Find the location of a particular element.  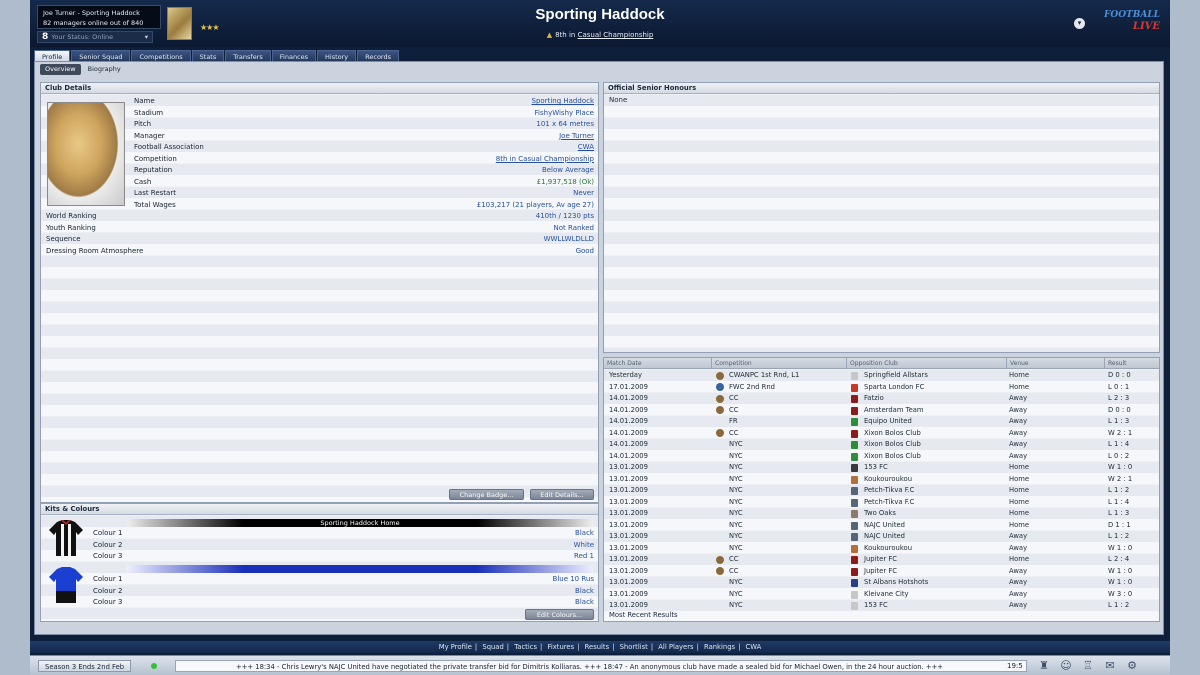

colour-row: Colour 2 White is located at coordinates (343, 546).